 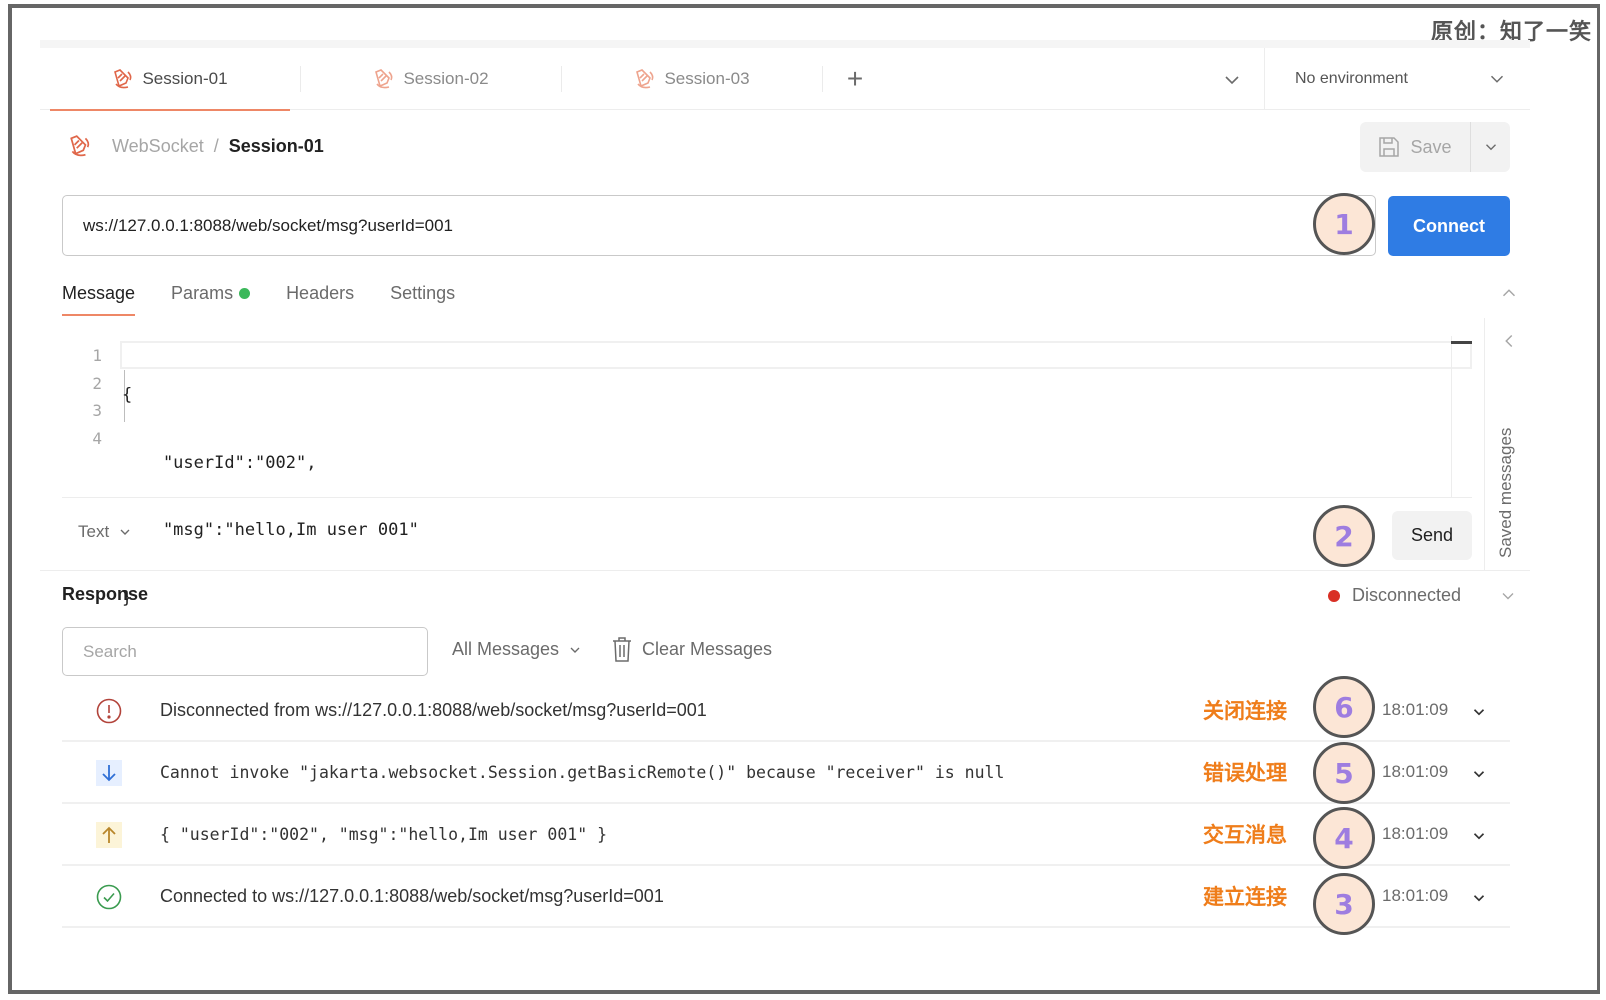 What do you see at coordinates (109, 773) in the screenshot?
I see `arrow-down-icon` at bounding box center [109, 773].